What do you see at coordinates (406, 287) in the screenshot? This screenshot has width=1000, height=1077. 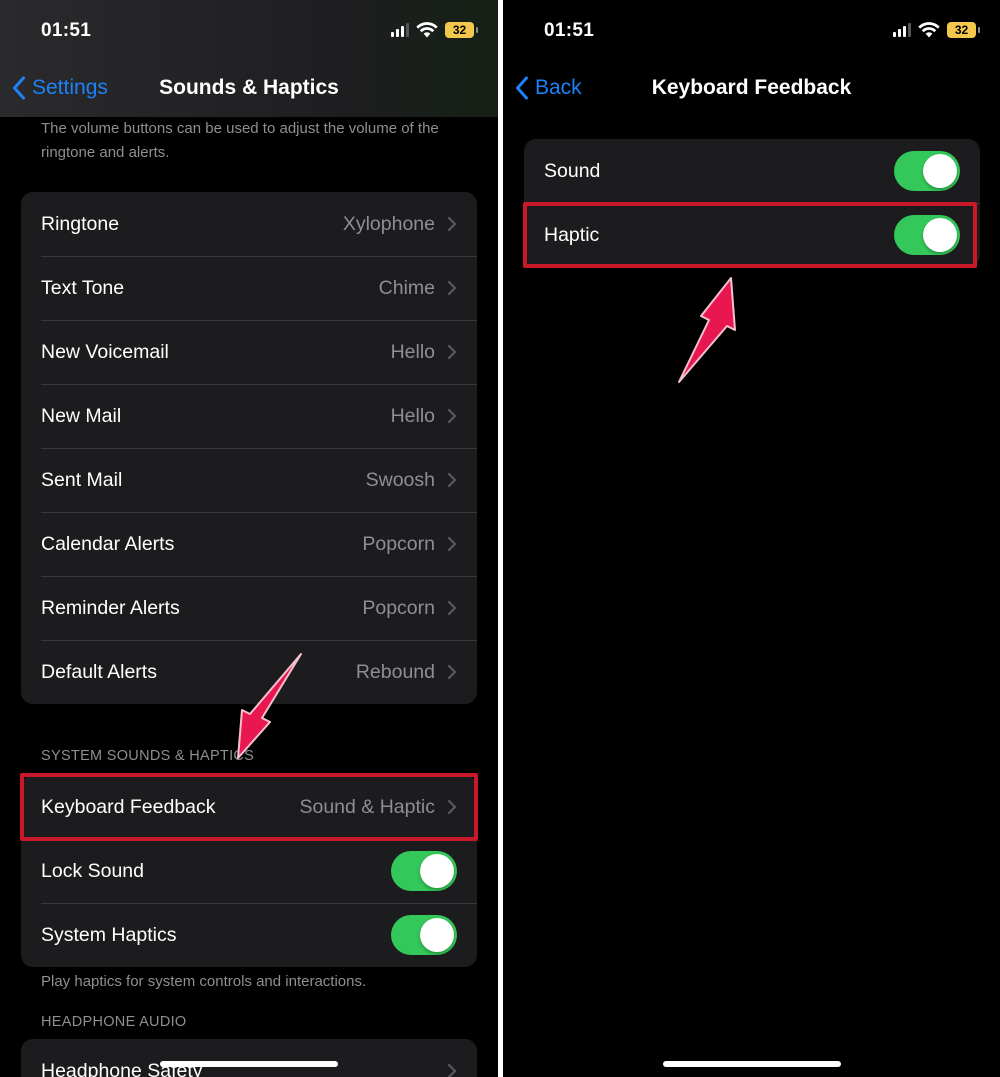 I see `tone-row-value: Chime` at bounding box center [406, 287].